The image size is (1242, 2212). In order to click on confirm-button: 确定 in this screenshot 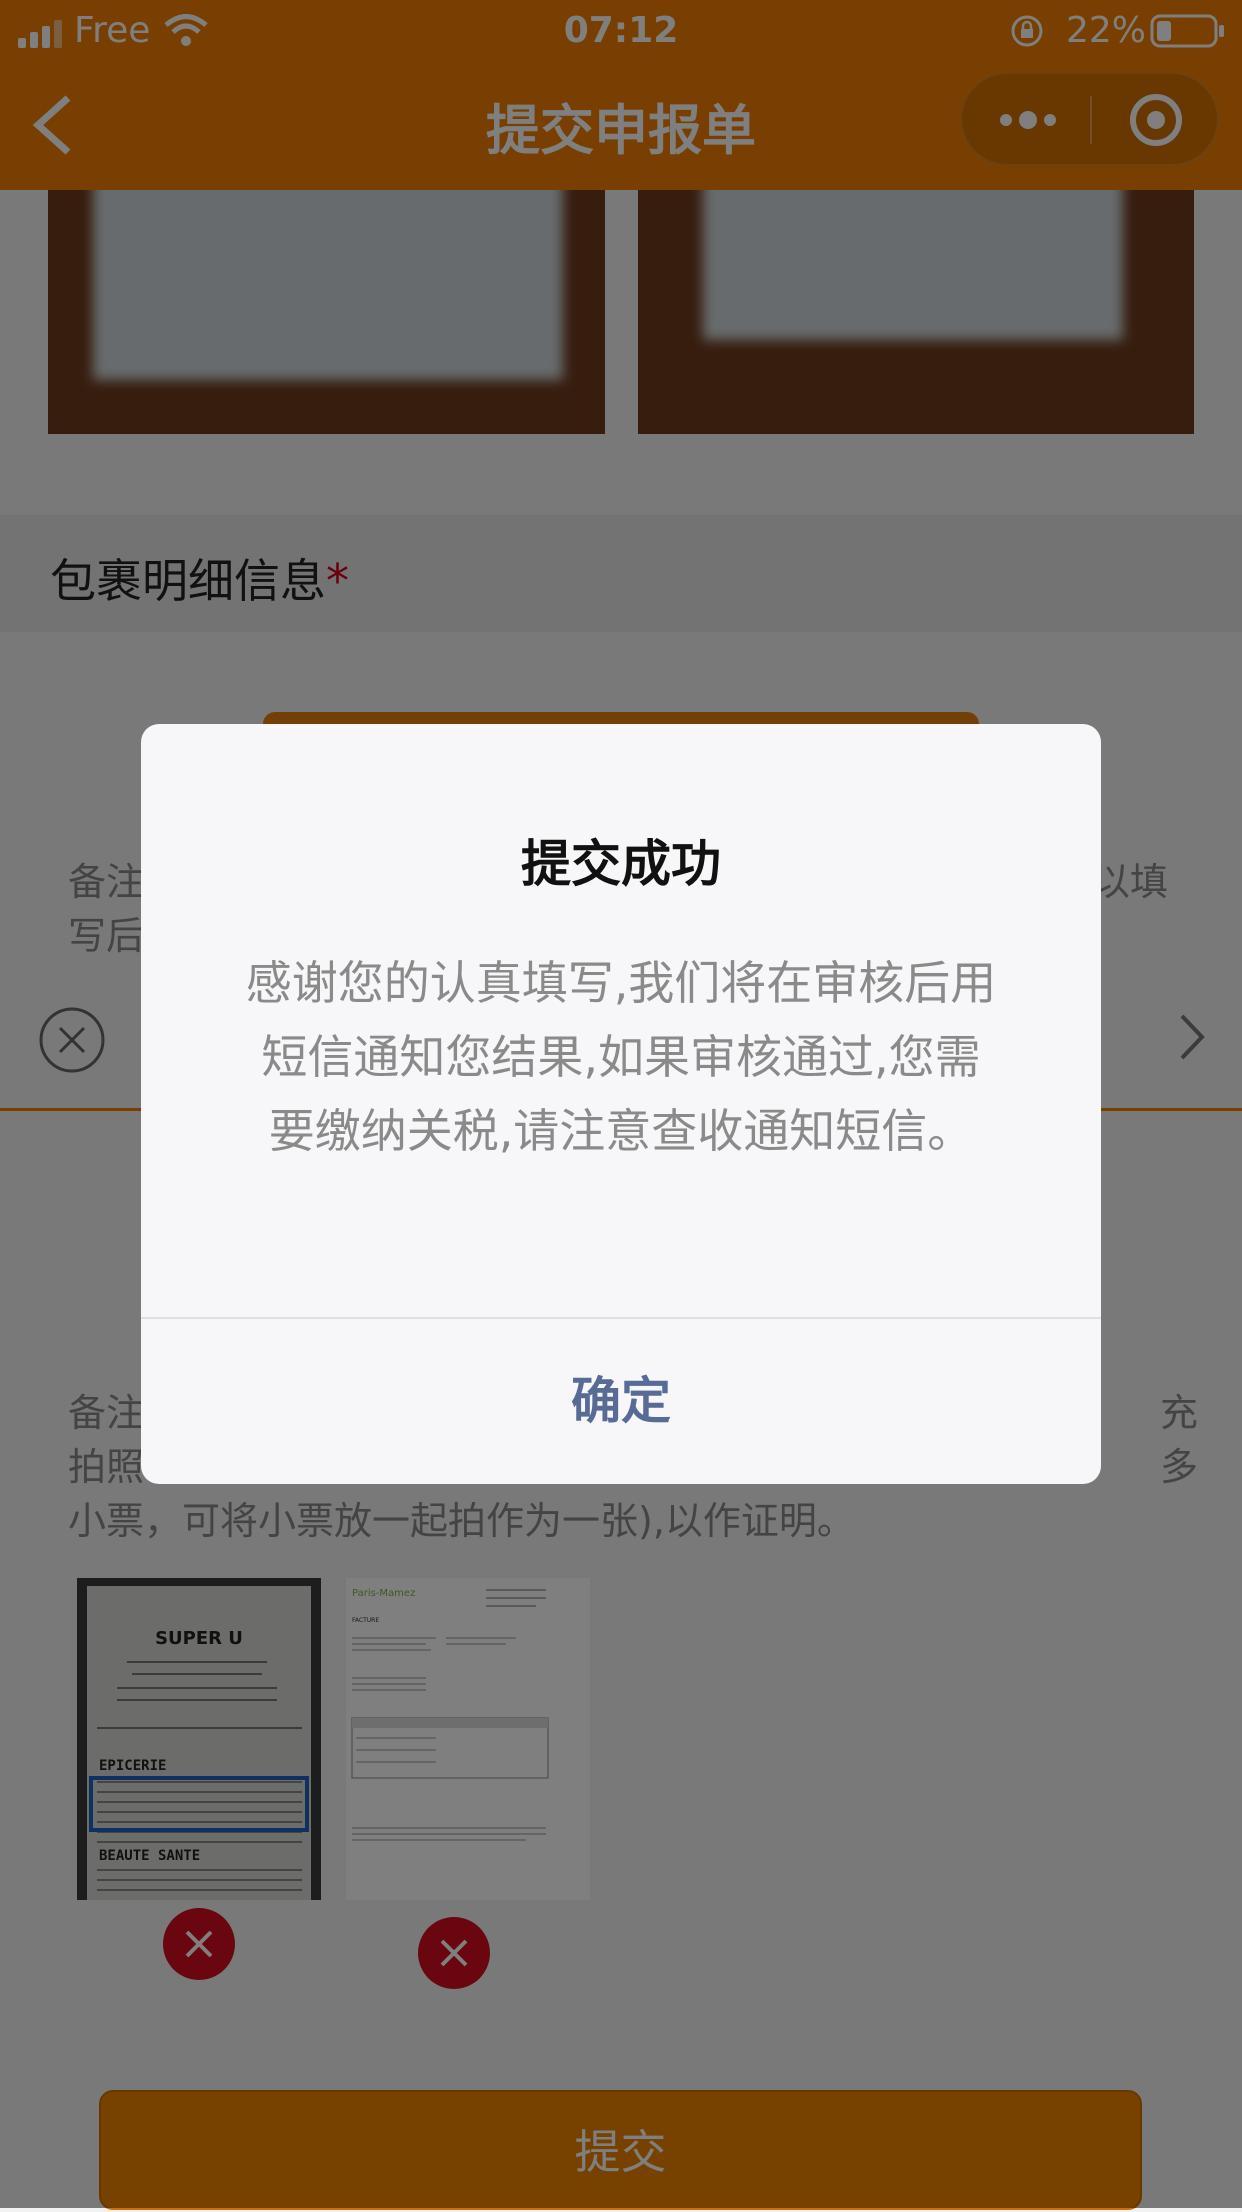, I will do `click(621, 1401)`.